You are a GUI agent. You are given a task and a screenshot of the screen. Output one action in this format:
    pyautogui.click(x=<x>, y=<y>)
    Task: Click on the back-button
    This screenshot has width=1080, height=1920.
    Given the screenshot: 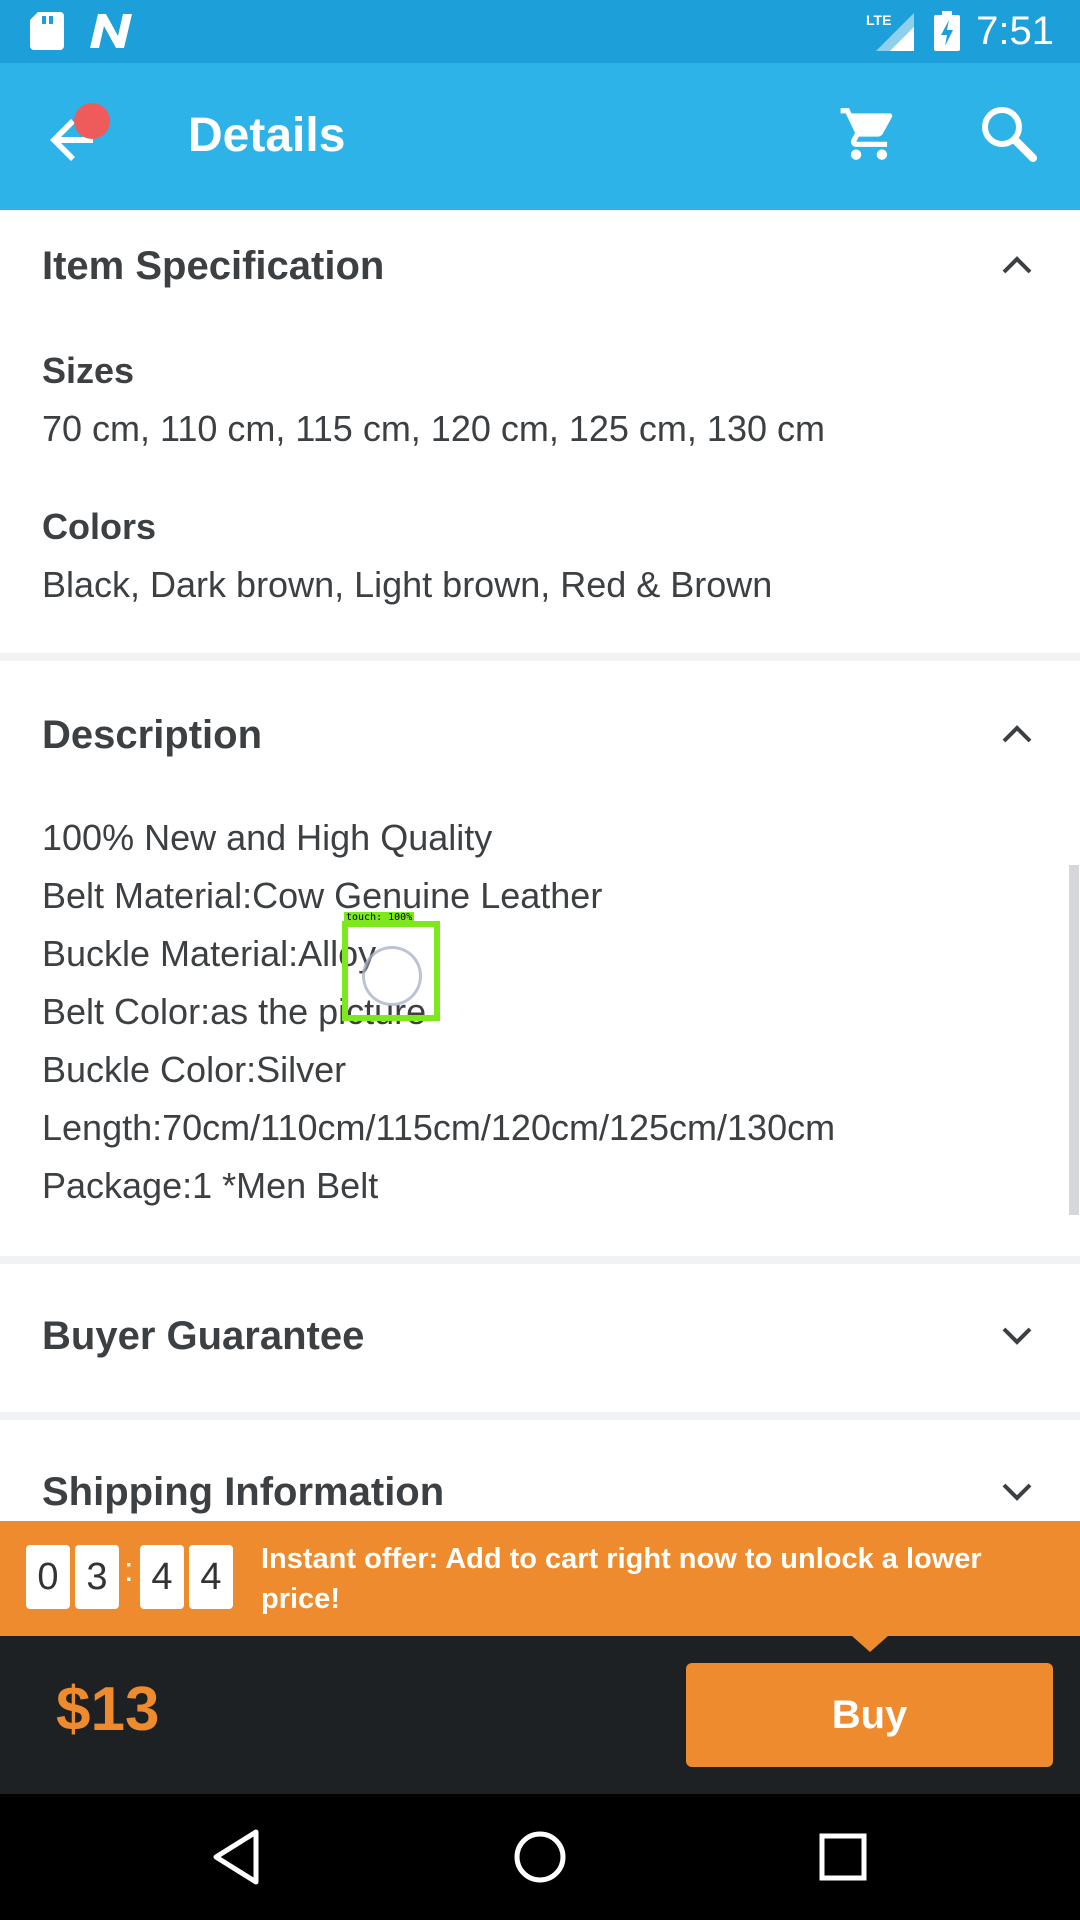 What is the action you would take?
    pyautogui.click(x=79, y=138)
    